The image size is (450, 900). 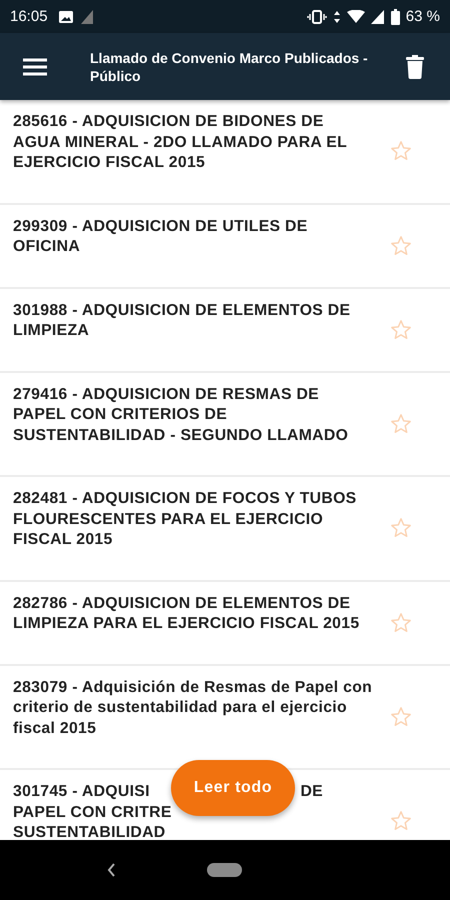 I want to click on item-title: 299309 - ADQUISICION DE UTILES DE OFICINA, so click(x=161, y=236).